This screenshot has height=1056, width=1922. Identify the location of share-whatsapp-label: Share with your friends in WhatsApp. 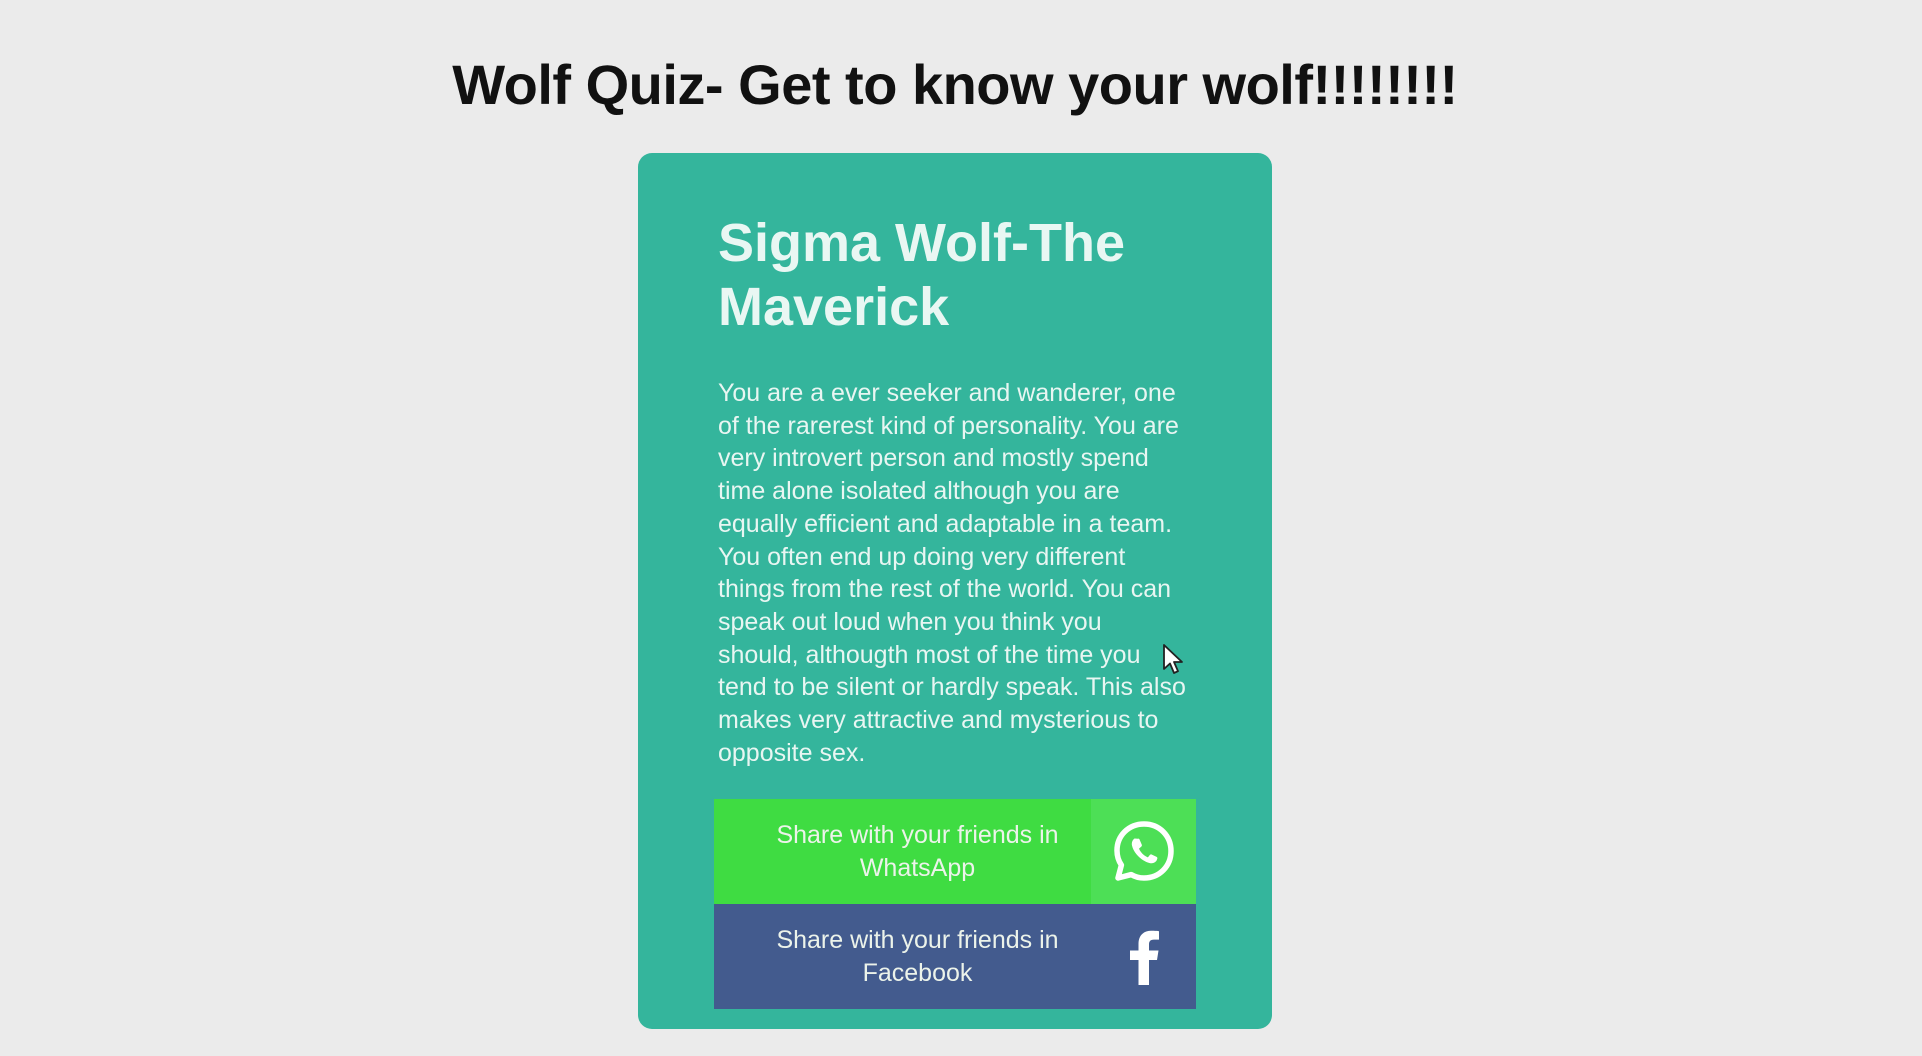
(902, 852).